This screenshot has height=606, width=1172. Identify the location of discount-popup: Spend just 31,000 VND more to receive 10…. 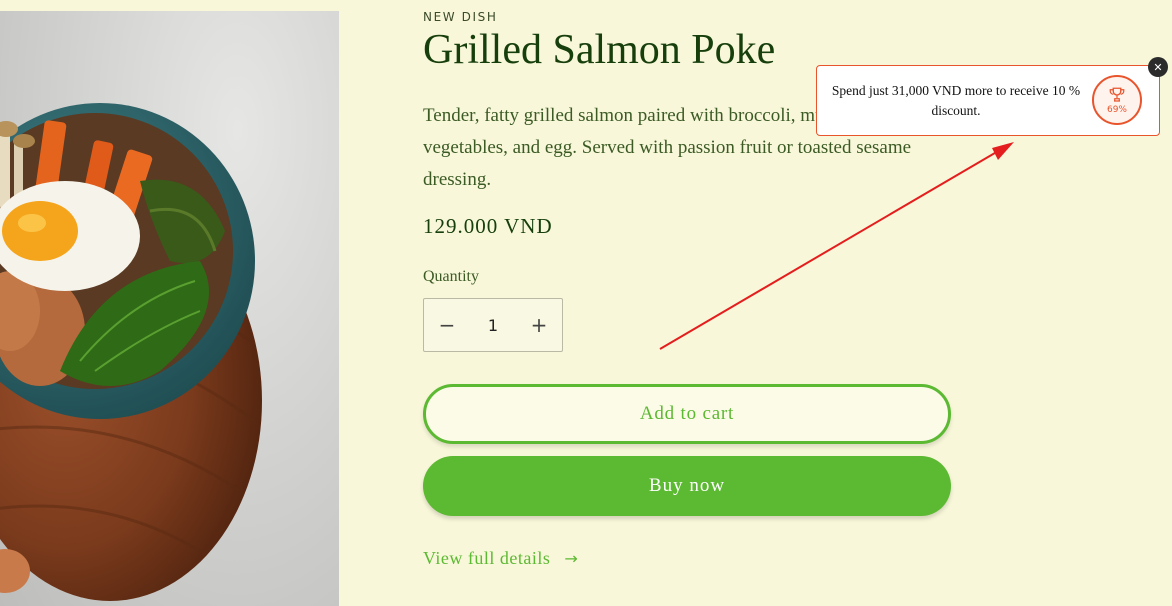
(988, 100).